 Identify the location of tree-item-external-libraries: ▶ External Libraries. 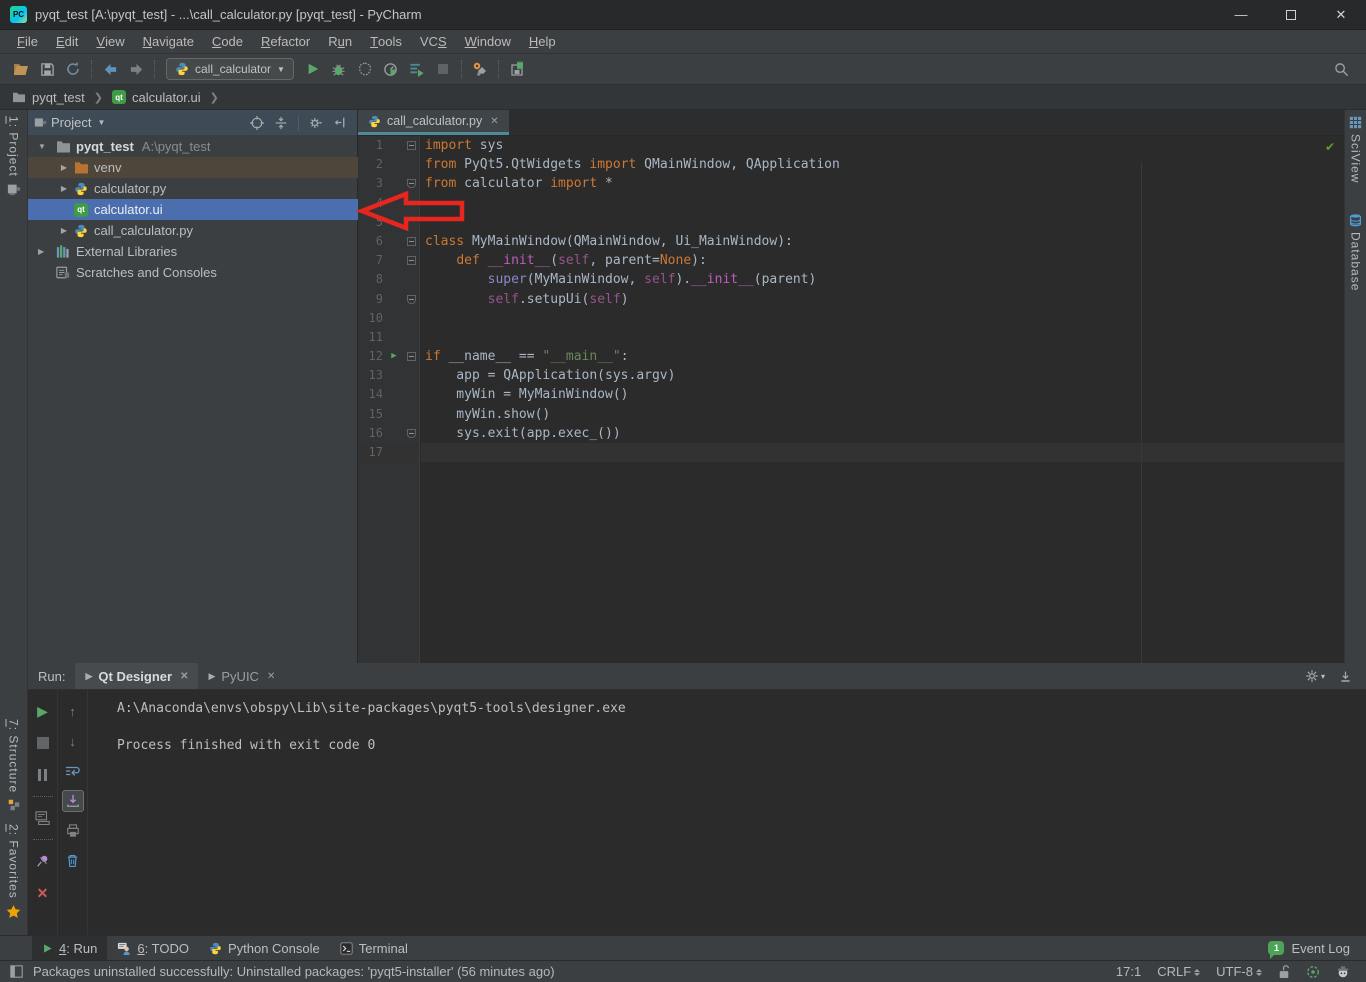
(193, 251).